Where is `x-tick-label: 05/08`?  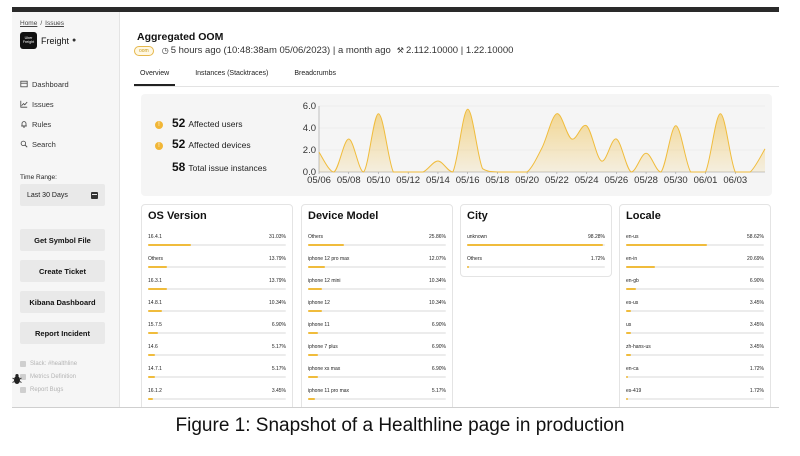
x-tick-label: 05/08 is located at coordinates (349, 180).